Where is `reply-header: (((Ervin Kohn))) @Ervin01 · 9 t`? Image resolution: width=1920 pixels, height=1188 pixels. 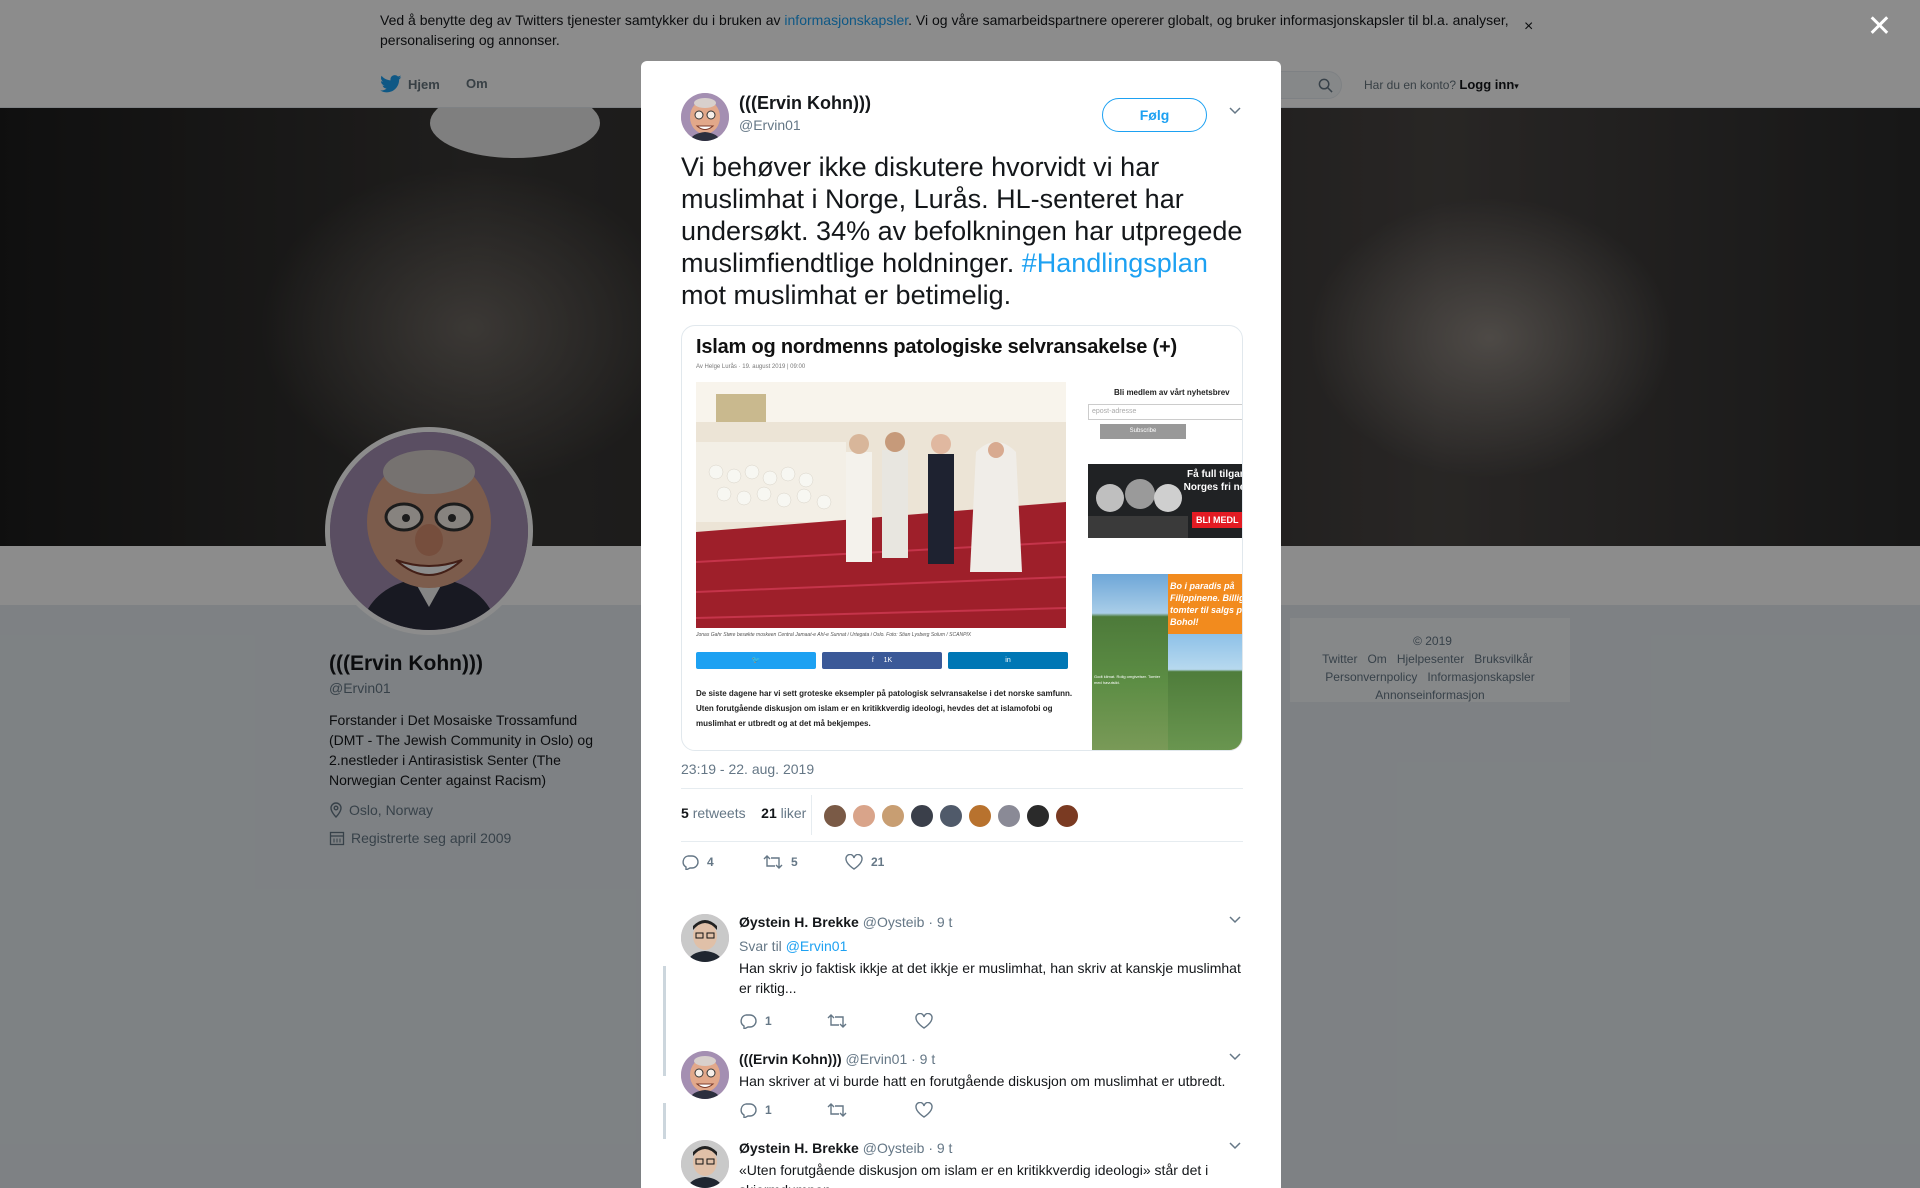
reply-header: (((Ervin Kohn))) @Ervin01 · 9 t is located at coordinates (837, 1059).